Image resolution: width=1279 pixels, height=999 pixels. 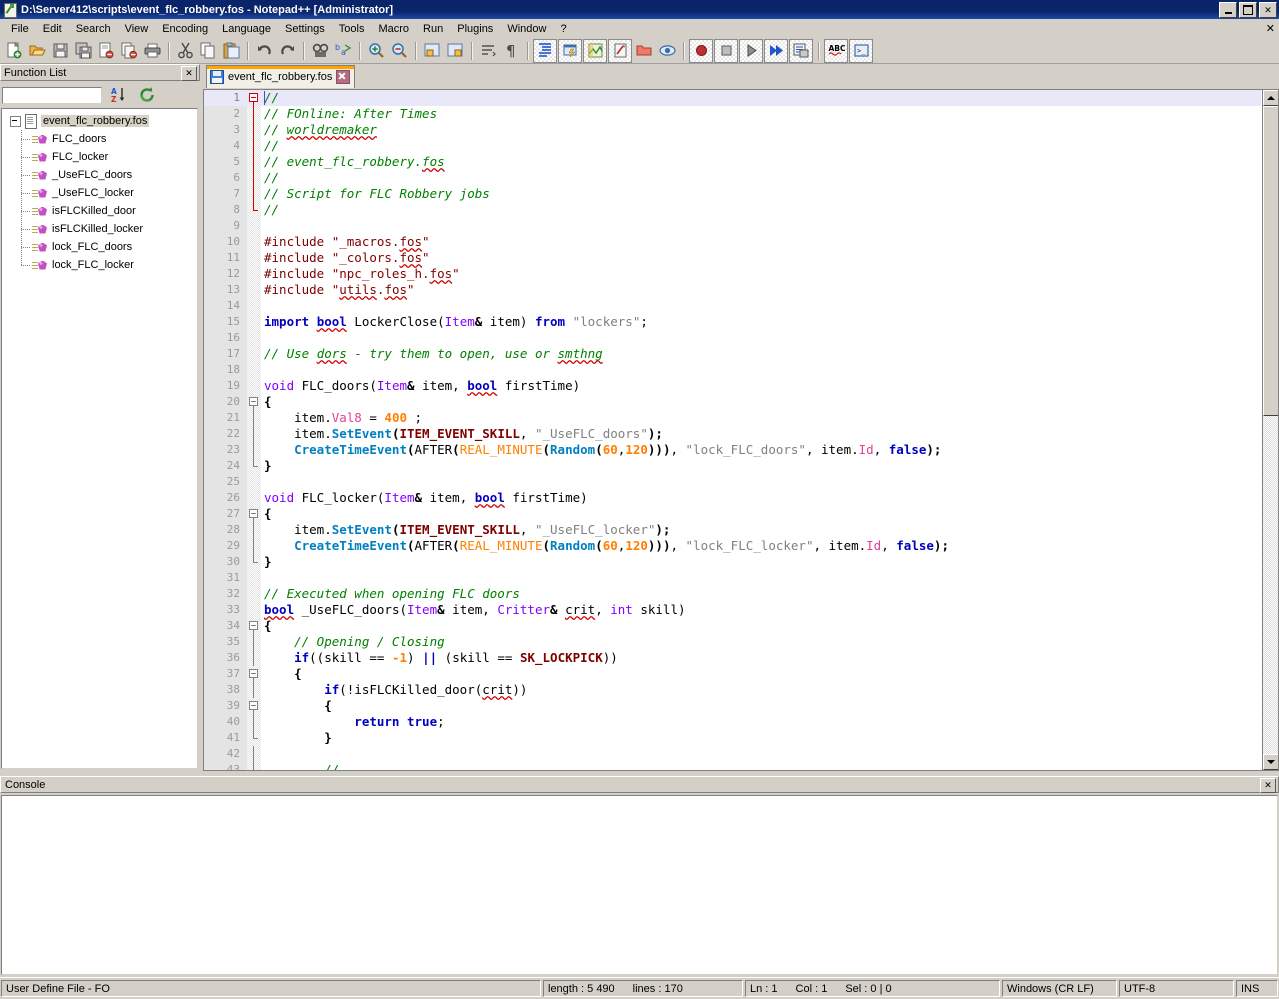 I want to click on menu-item-language: Language, so click(x=246, y=29).